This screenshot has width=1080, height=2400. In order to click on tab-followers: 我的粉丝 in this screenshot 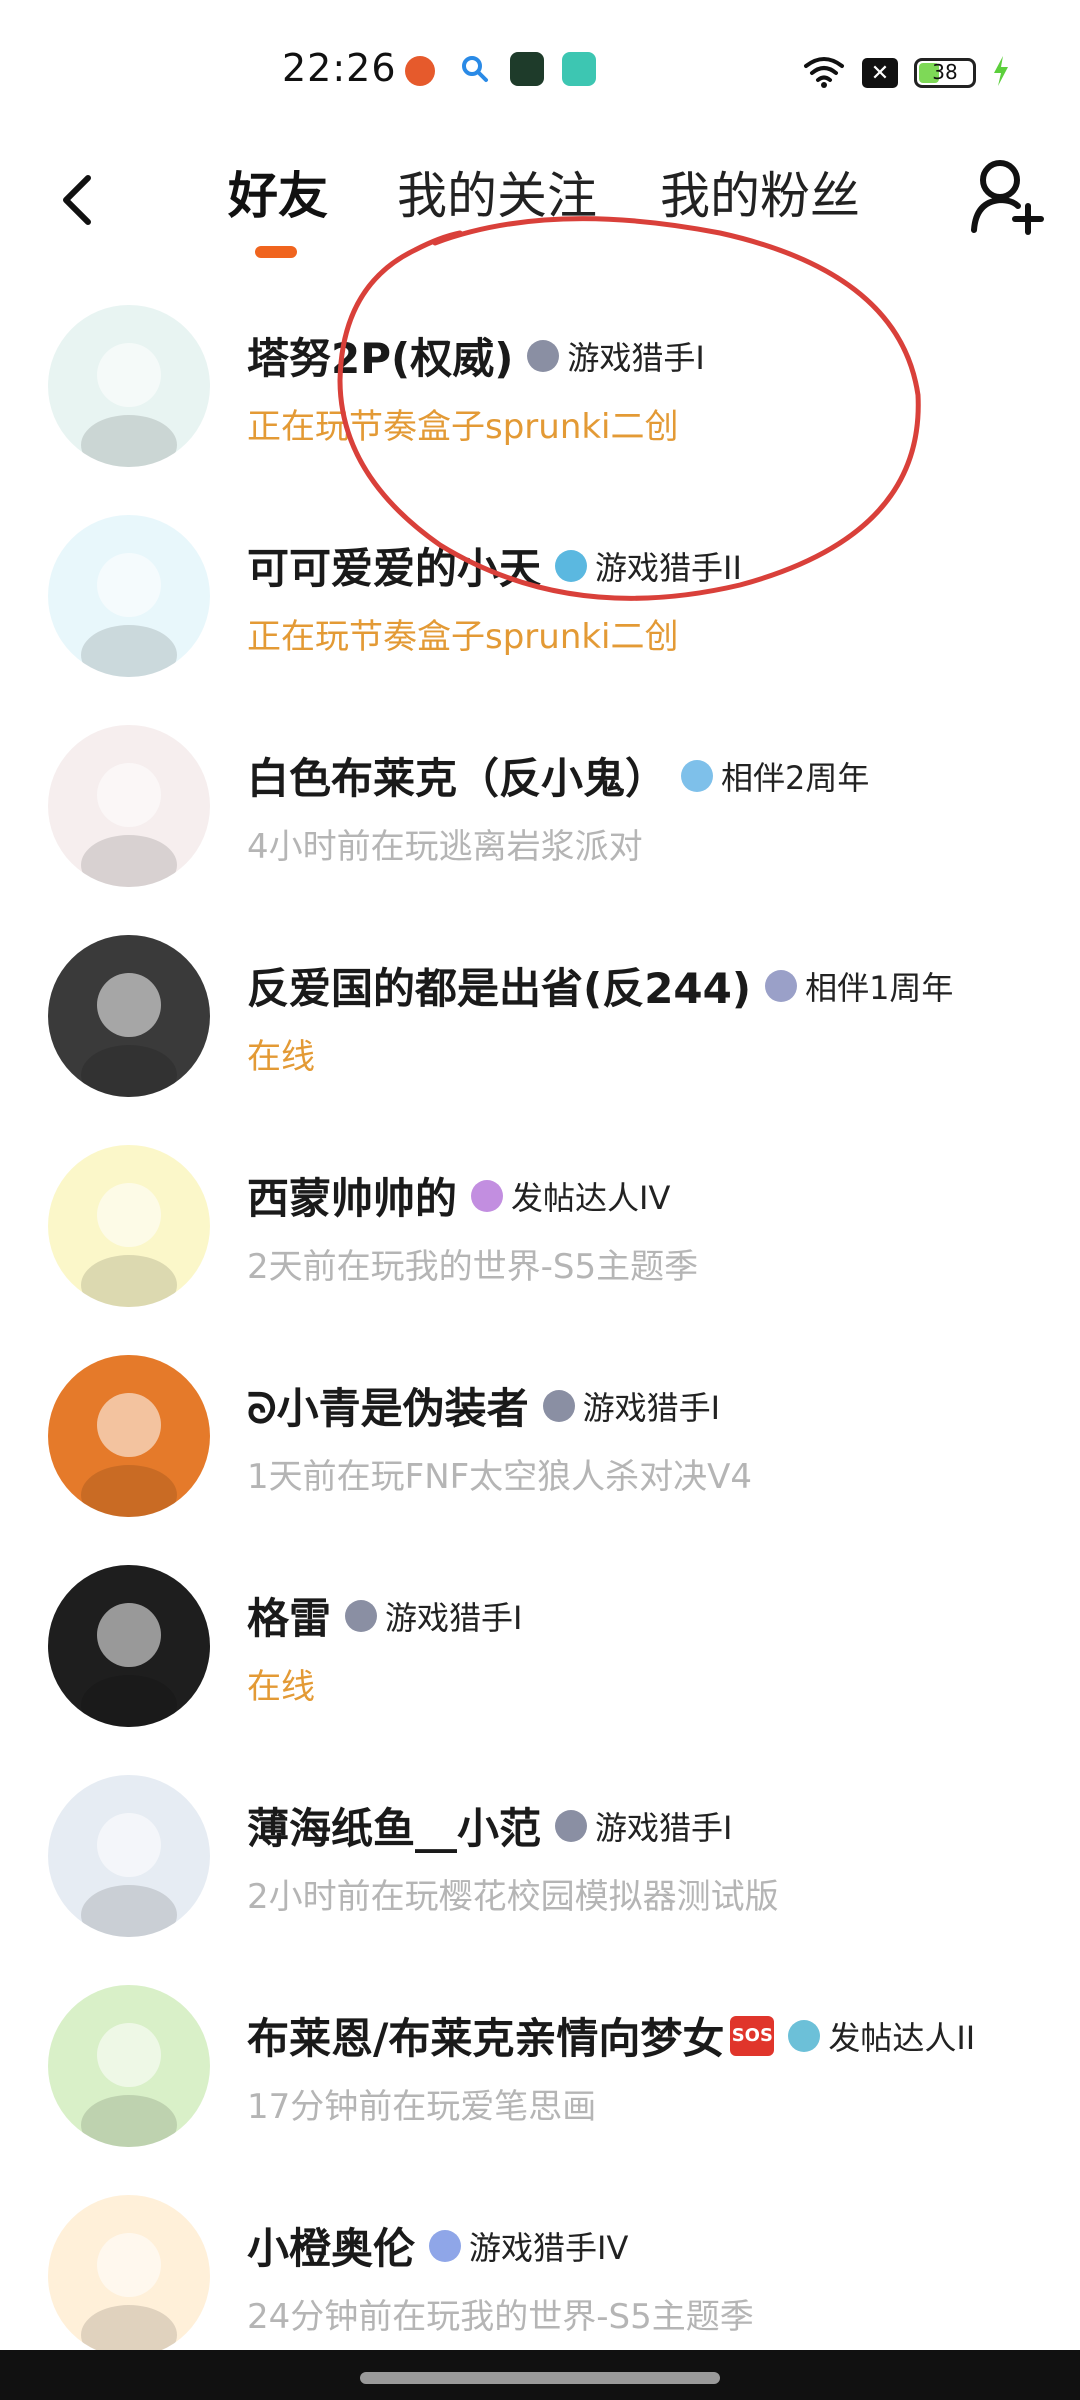, I will do `click(760, 192)`.